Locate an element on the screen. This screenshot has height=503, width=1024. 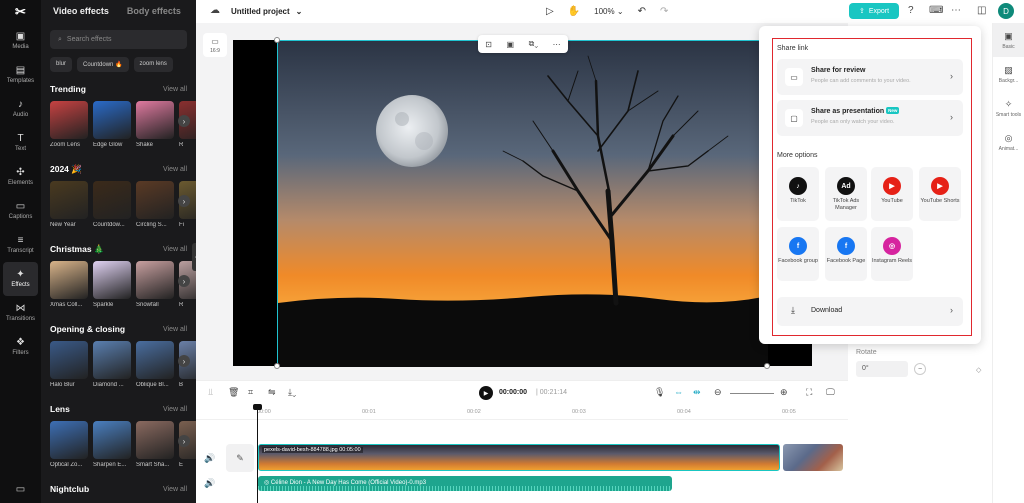
share-option-tiktok-ads-manager: Ad TikTok Ads Manager is located at coordinates (846, 194).